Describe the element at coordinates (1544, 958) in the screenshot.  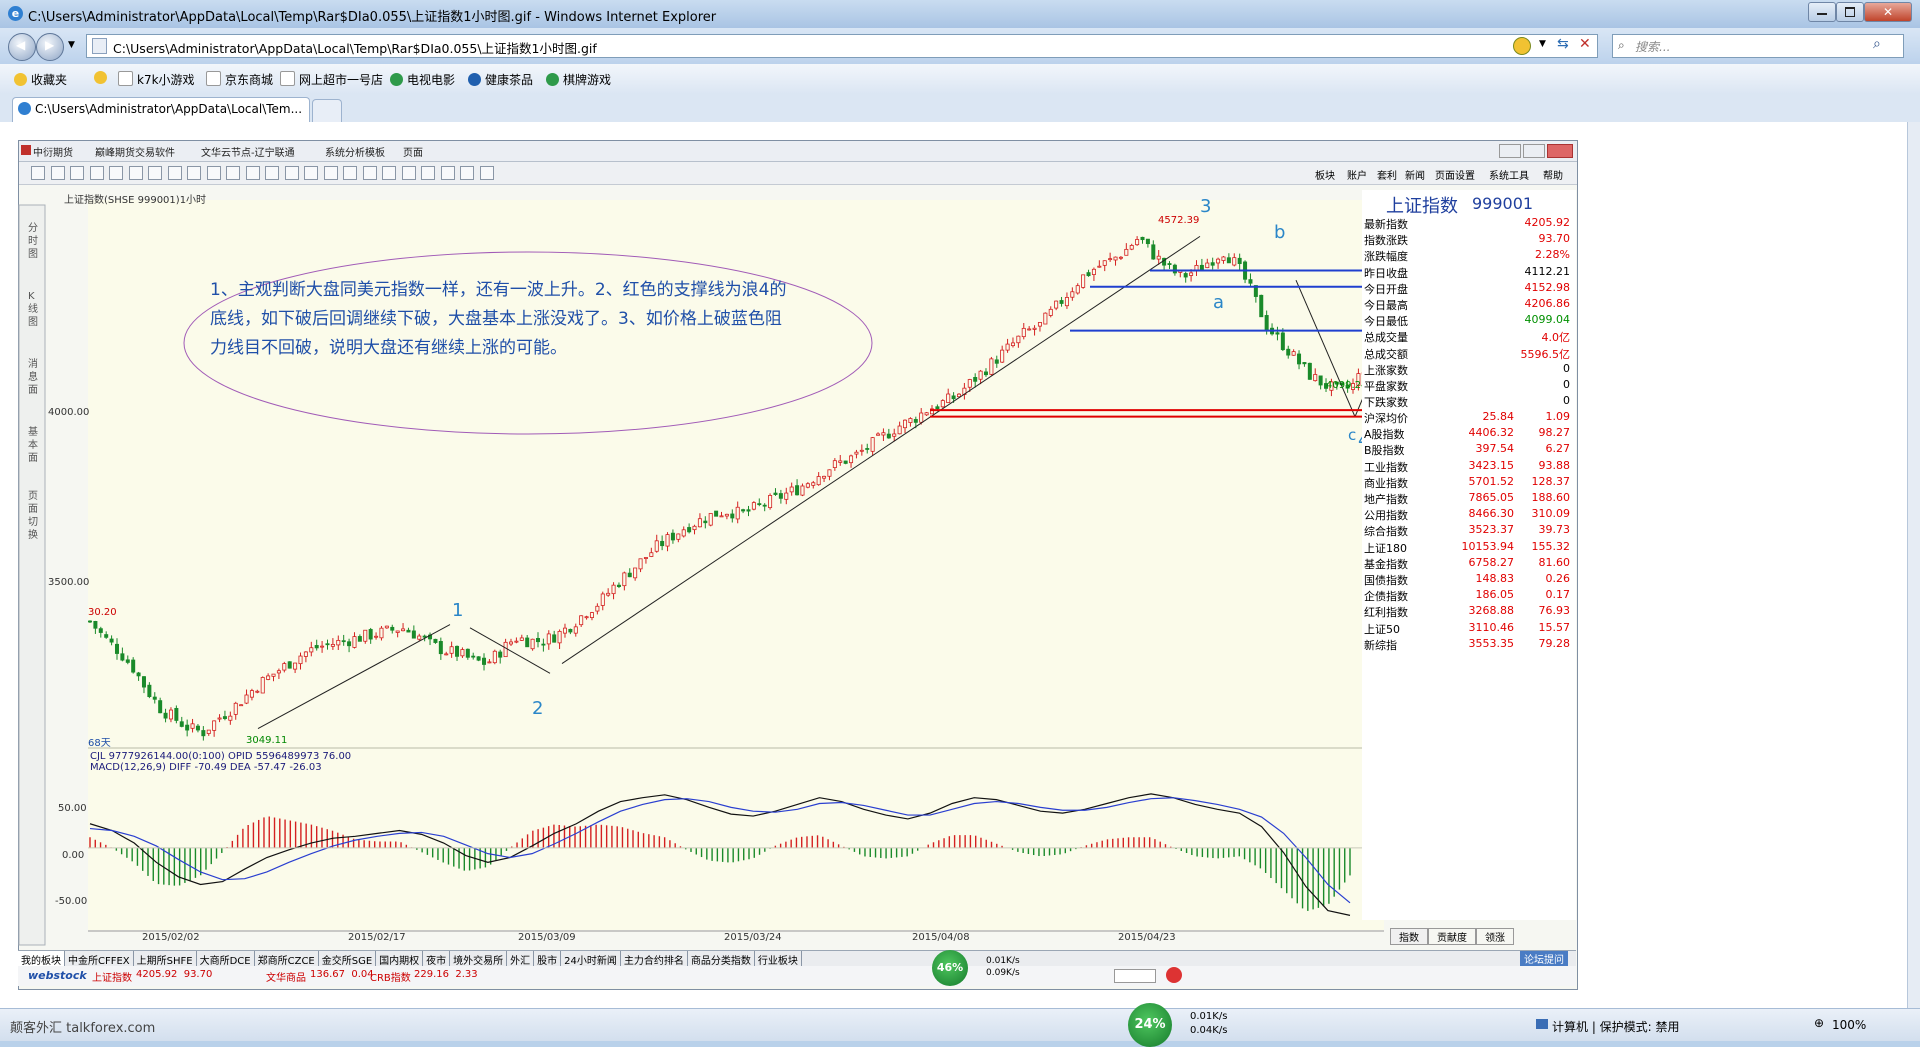
I see `forum-link: 论坛提问` at that location.